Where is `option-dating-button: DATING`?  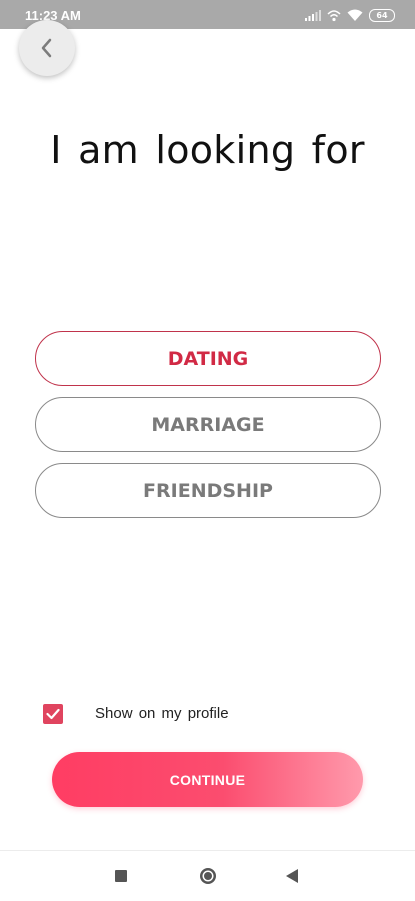 option-dating-button: DATING is located at coordinates (208, 358).